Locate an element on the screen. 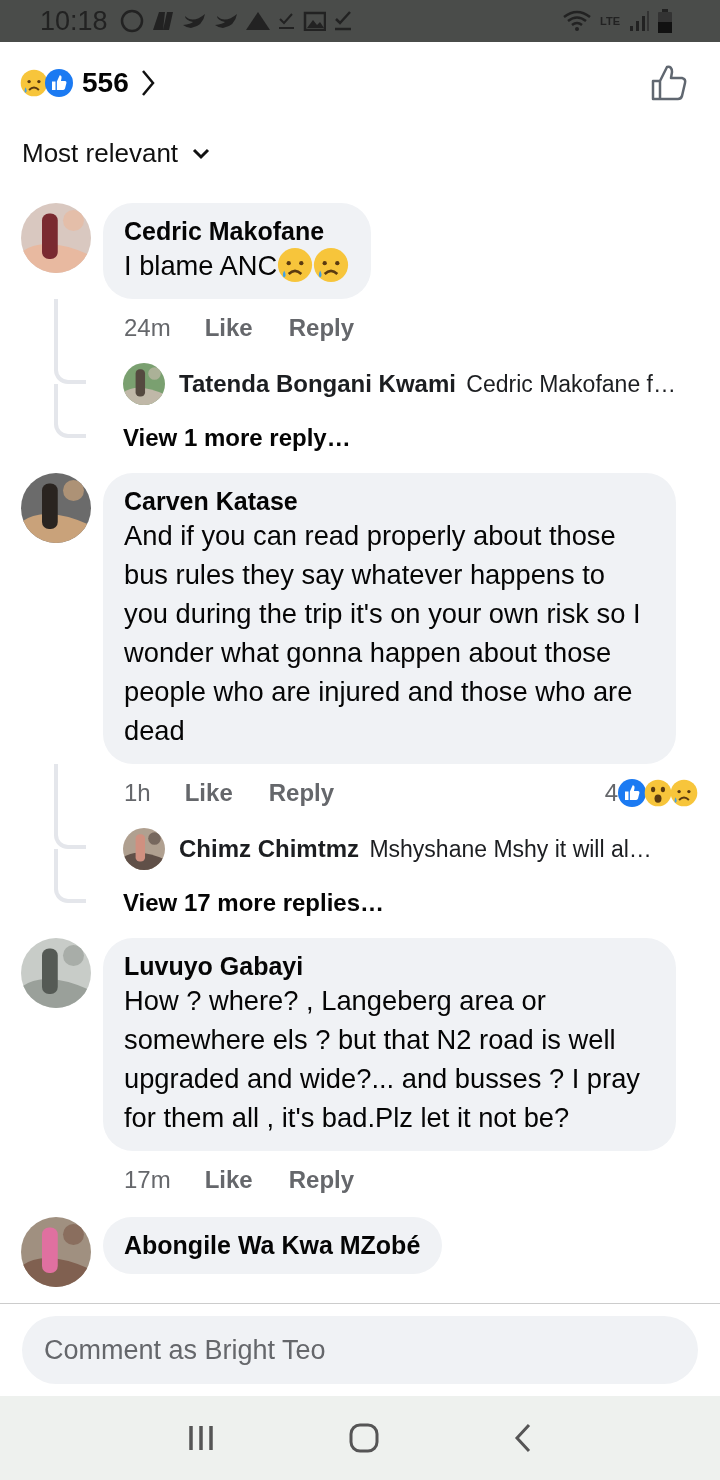 The width and height of the screenshot is (720, 1480). like-icon is located at coordinates (669, 83).